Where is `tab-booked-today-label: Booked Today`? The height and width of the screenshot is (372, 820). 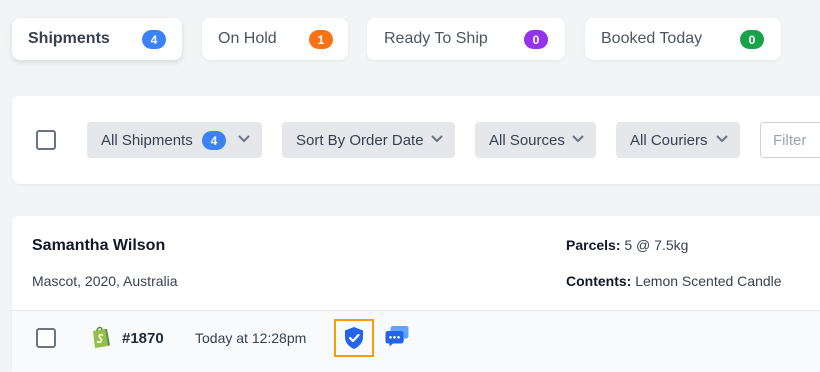
tab-booked-today-label: Booked Today is located at coordinates (652, 38).